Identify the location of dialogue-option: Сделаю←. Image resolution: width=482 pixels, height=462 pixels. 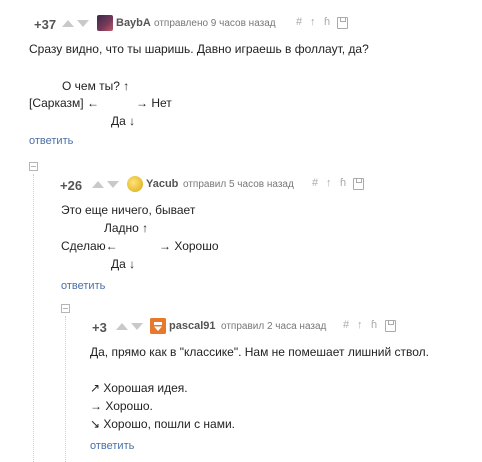
(89, 246).